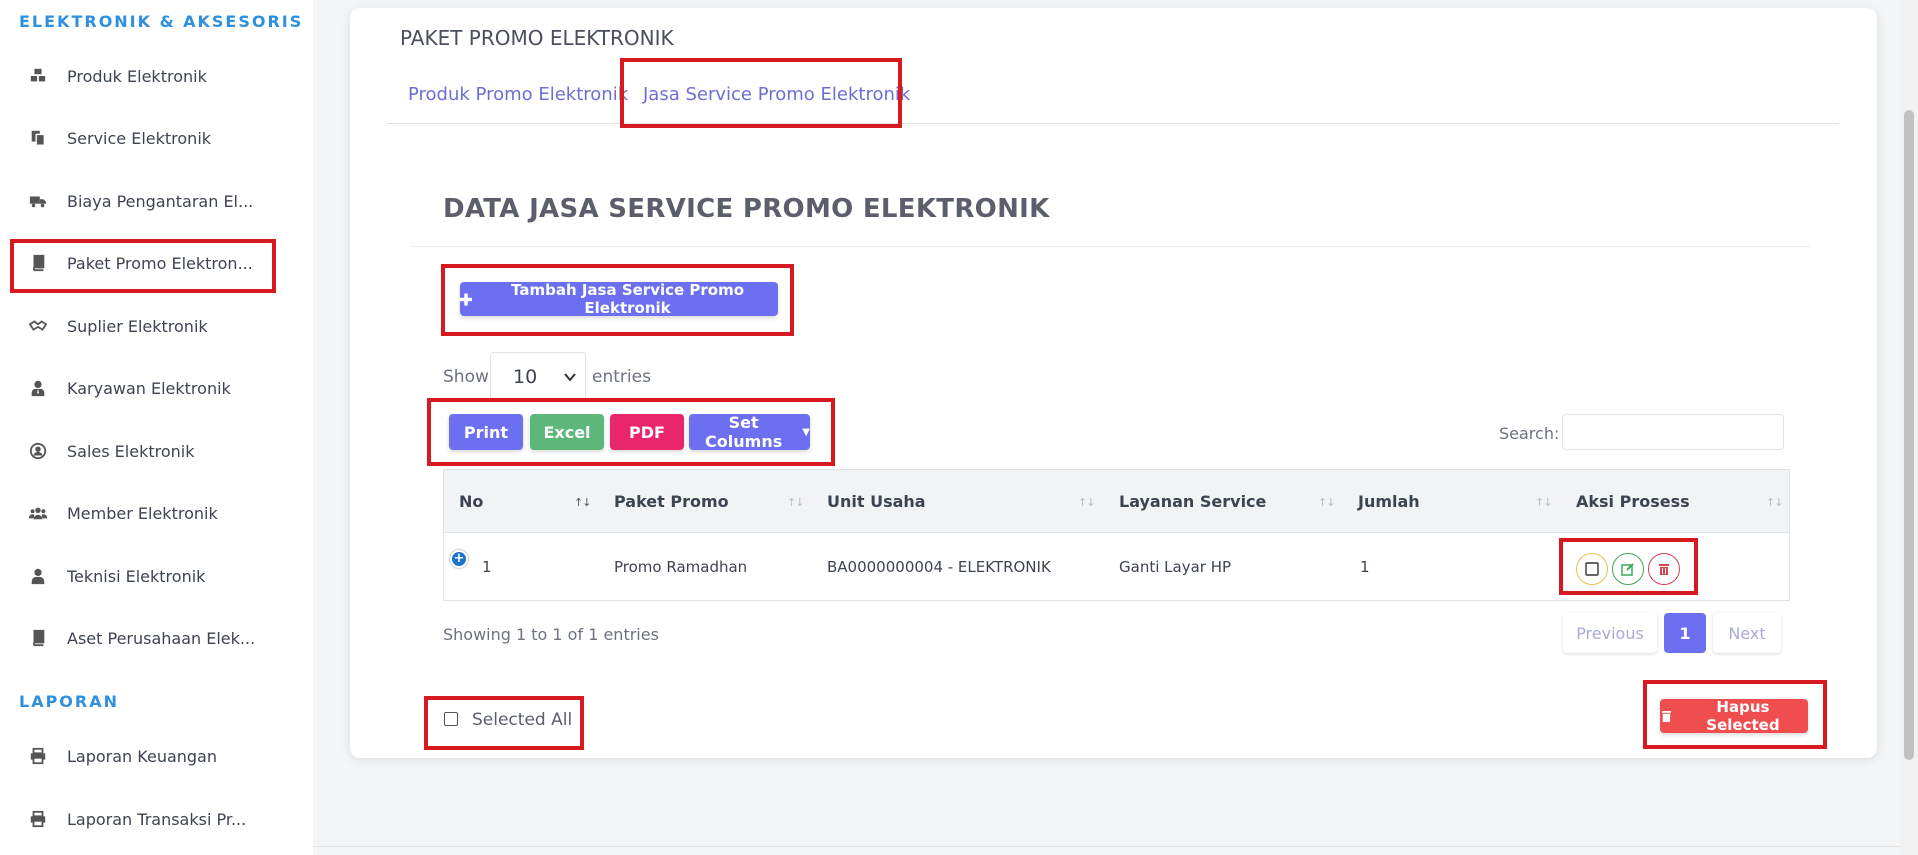 This screenshot has width=1918, height=855. I want to click on cell-layanan-service: Ganti Layar HP, so click(1175, 567).